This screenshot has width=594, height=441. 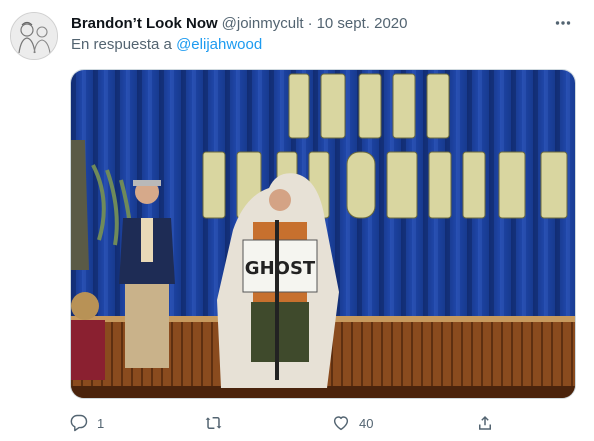 I want to click on reply-context: En respuesta a @elijahwood, so click(x=166, y=44).